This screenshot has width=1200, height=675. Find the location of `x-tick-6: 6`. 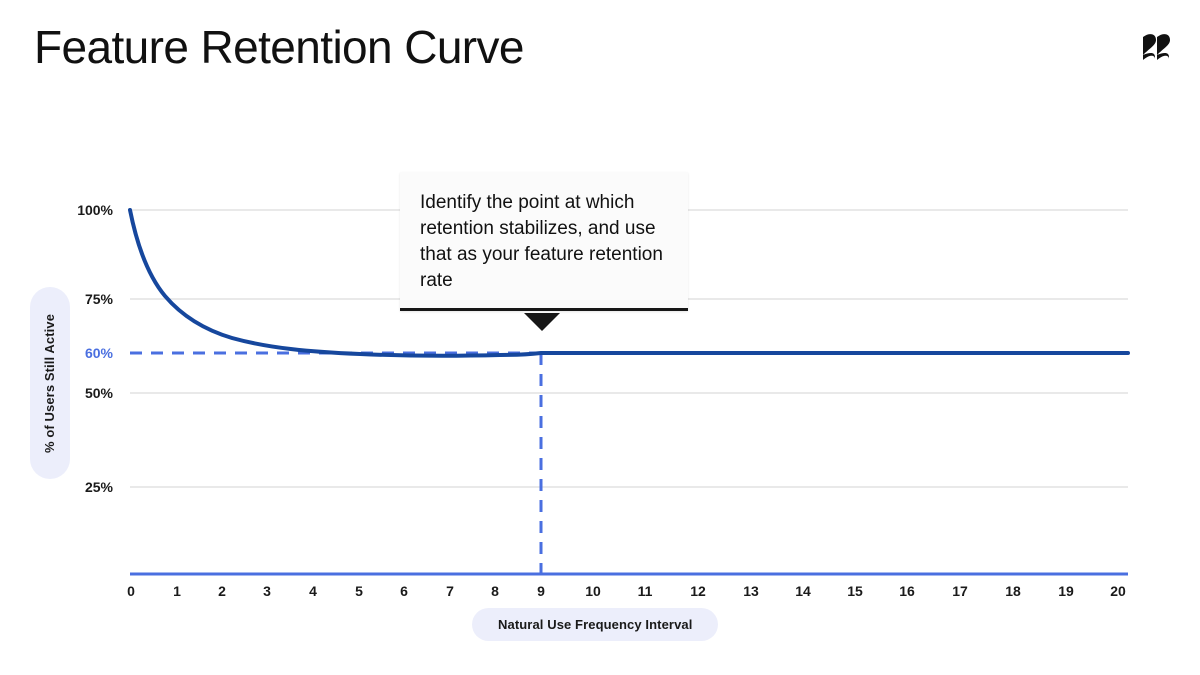

x-tick-6: 6 is located at coordinates (404, 591).